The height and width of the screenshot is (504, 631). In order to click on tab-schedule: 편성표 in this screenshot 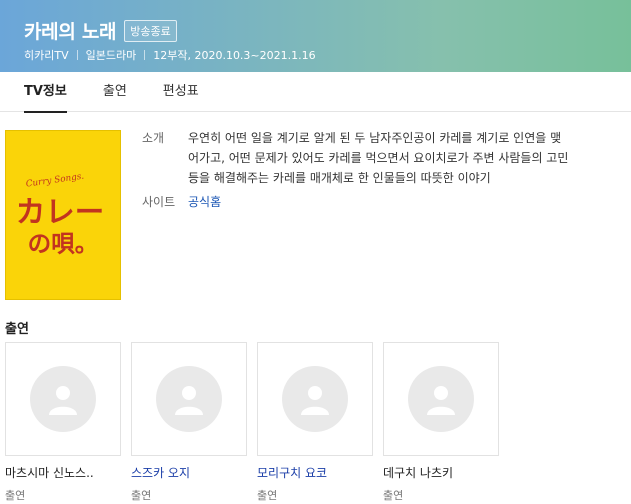, I will do `click(181, 92)`.